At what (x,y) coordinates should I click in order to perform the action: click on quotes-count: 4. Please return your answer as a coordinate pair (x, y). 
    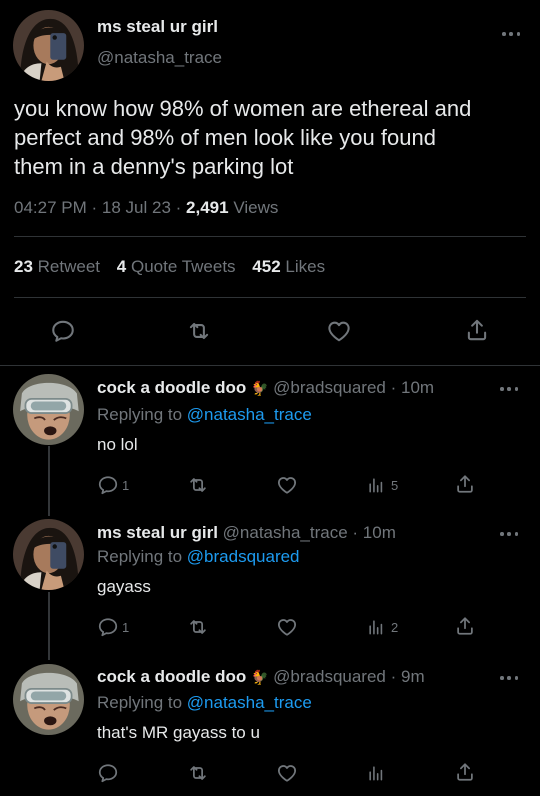
    Looking at the image, I should click on (121, 266).